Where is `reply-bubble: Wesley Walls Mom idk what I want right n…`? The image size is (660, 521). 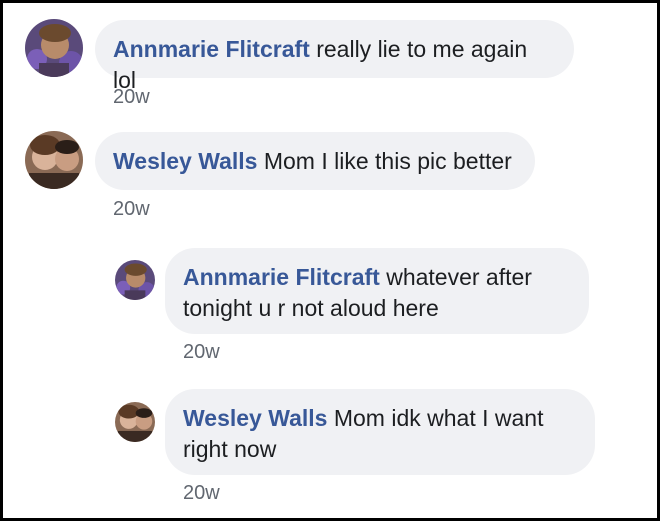 reply-bubble: Wesley Walls Mom idk what I want right n… is located at coordinates (380, 432).